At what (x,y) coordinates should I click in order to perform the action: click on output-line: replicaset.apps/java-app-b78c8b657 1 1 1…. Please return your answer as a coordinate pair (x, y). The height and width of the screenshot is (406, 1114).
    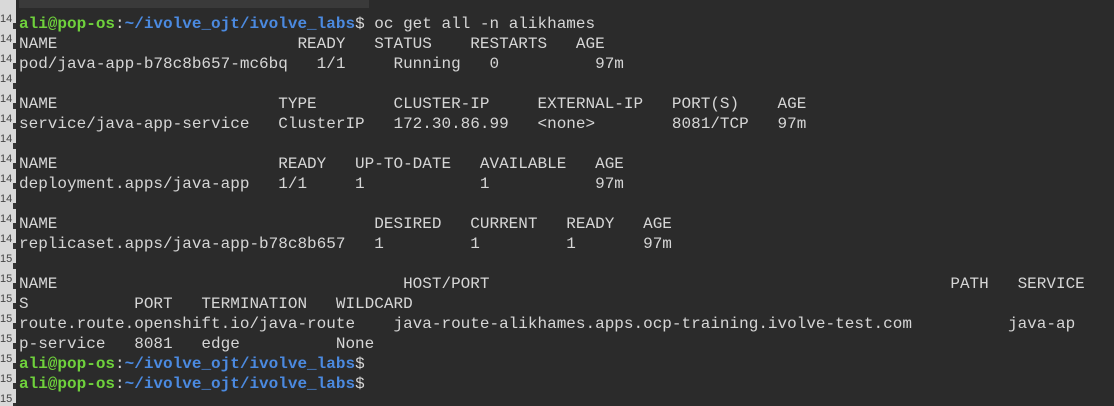
    Looking at the image, I should click on (345, 244).